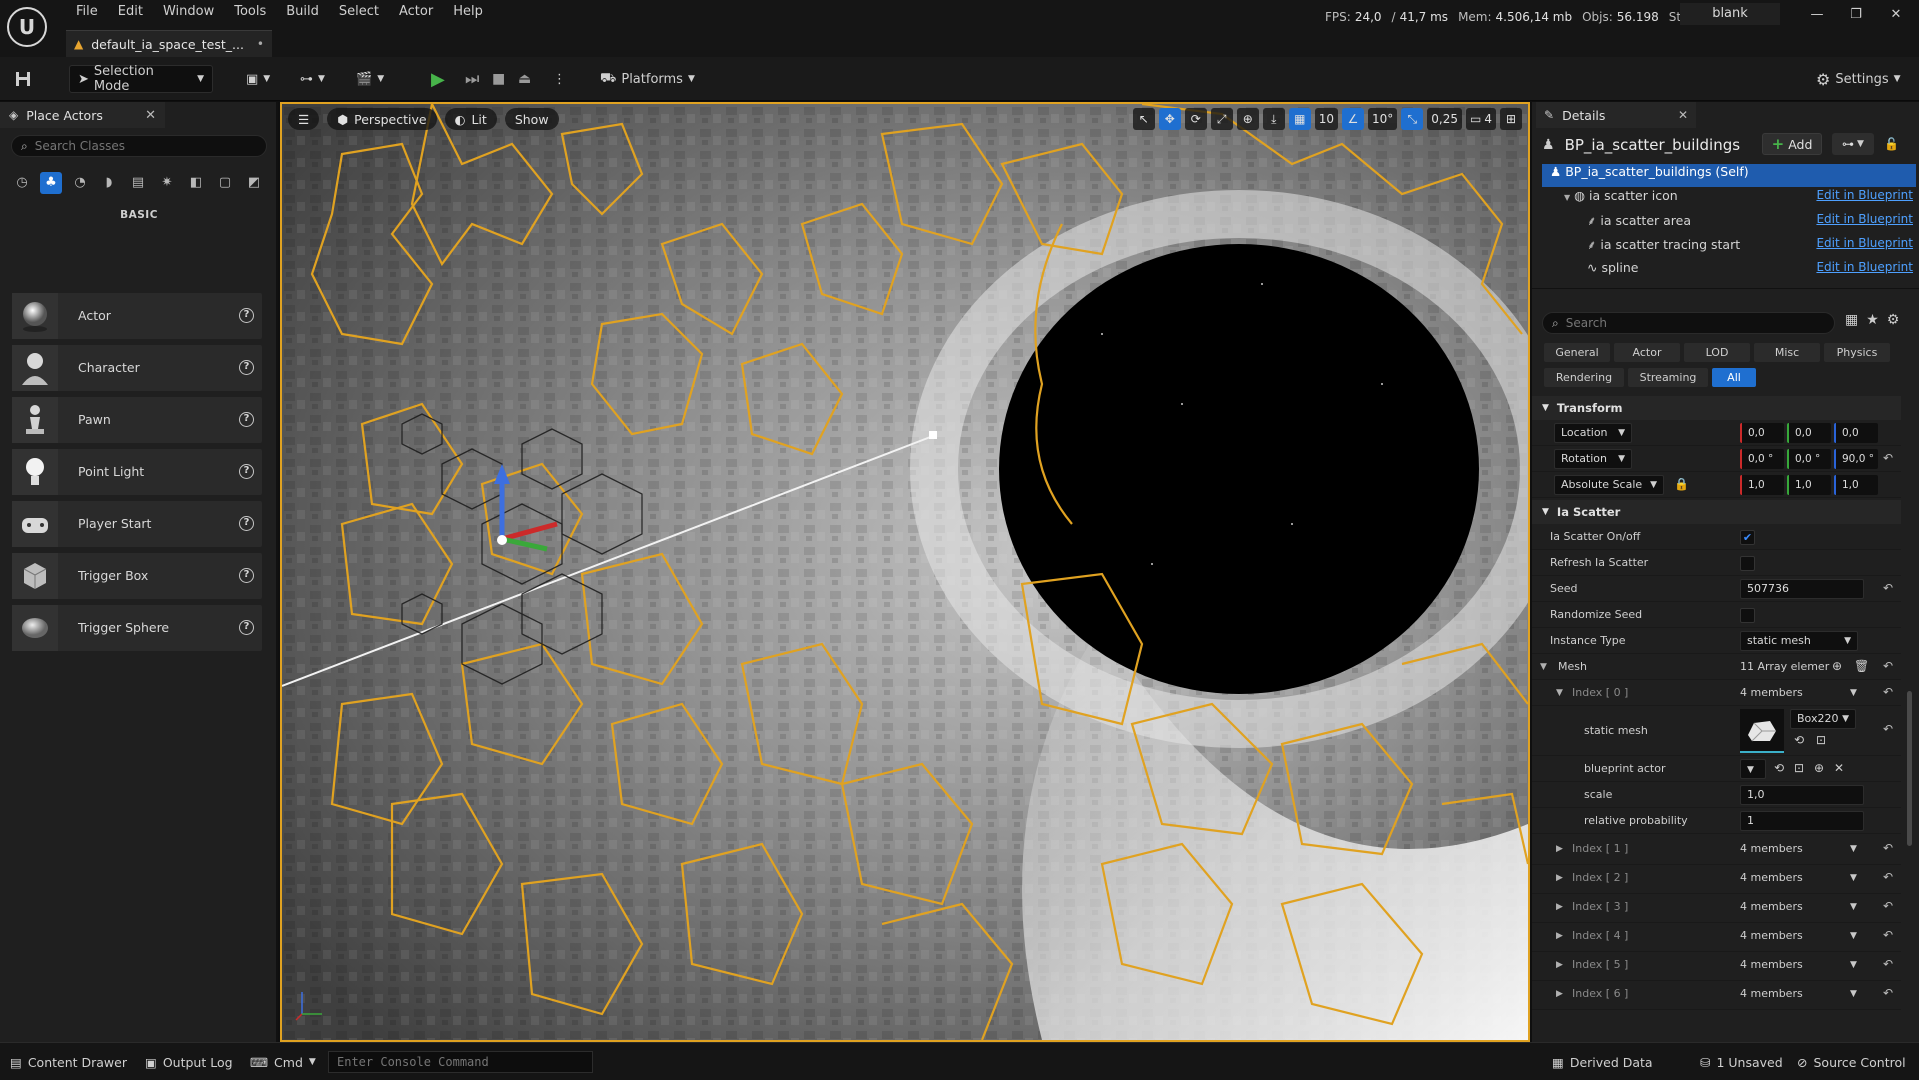 This screenshot has height=1080, width=1919. I want to click on scale-snap-value: 0,25, so click(1445, 119).